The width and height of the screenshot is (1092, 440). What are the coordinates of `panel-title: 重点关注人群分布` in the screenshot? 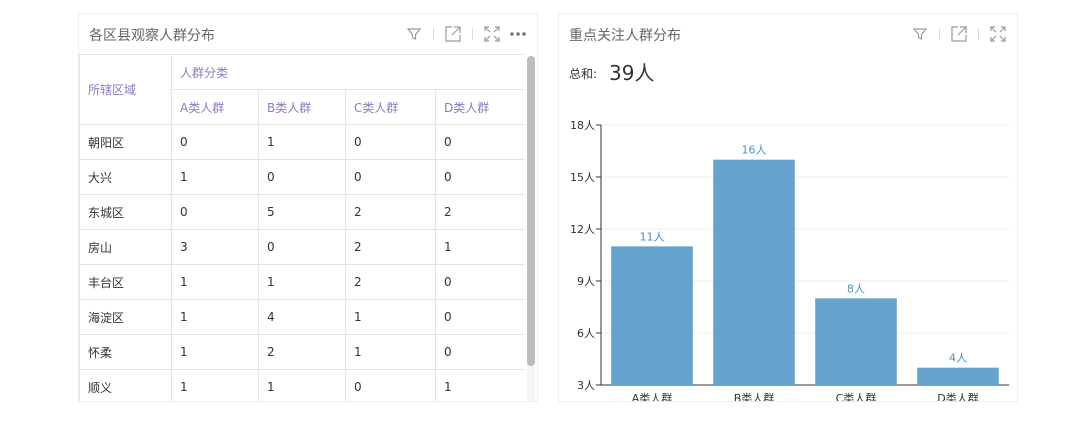 It's located at (625, 36).